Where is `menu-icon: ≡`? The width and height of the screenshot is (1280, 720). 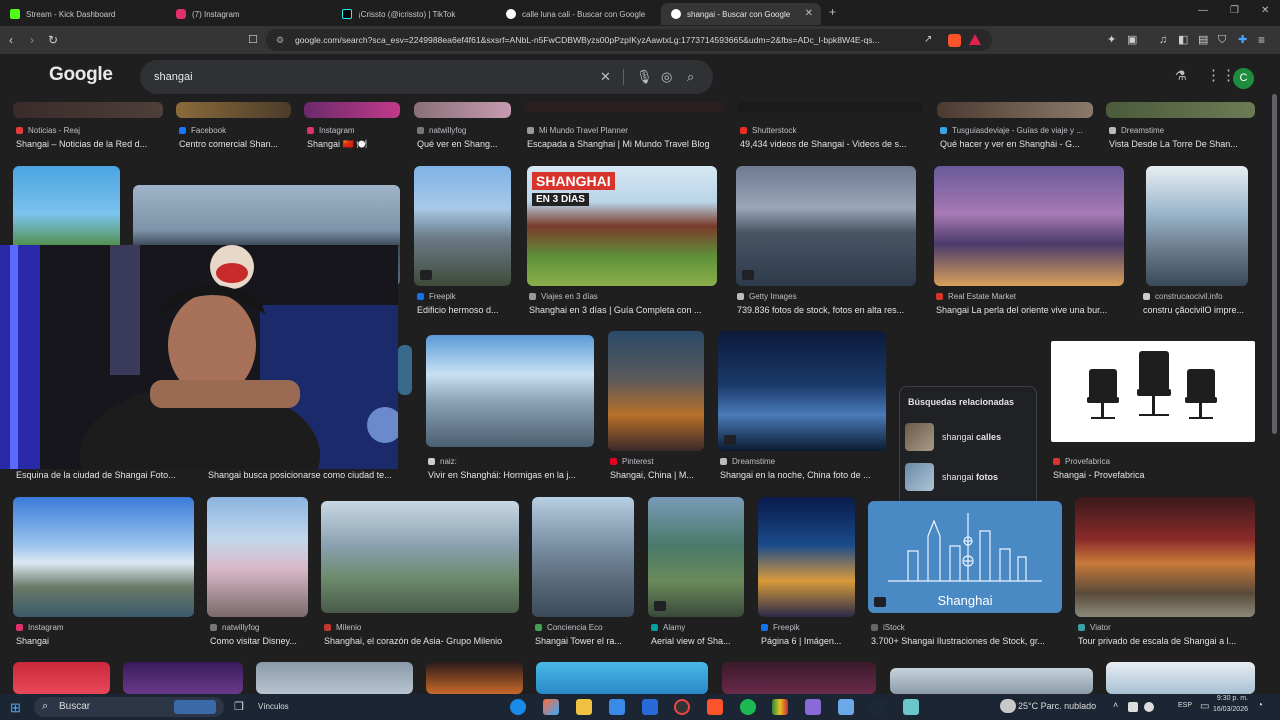
menu-icon: ≡ is located at coordinates (1261, 40).